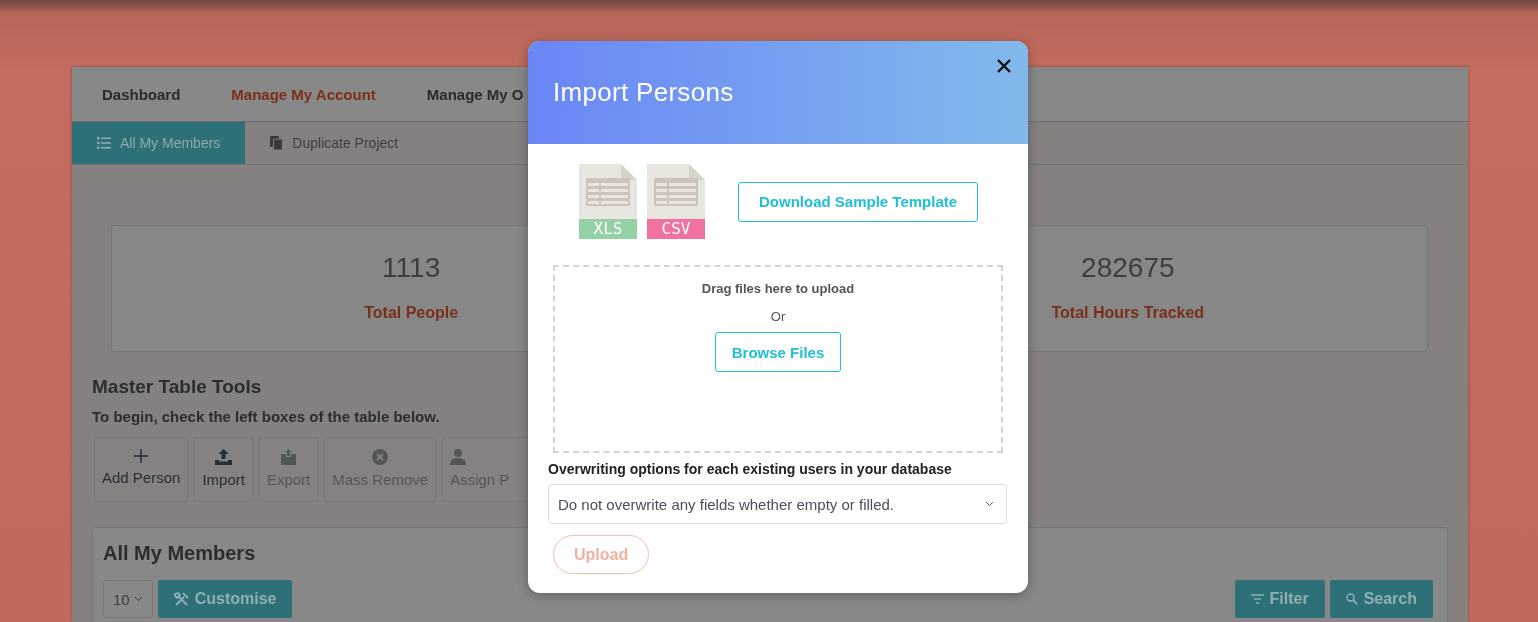 Image resolution: width=1538 pixels, height=622 pixels. I want to click on person-icon, so click(458, 457).